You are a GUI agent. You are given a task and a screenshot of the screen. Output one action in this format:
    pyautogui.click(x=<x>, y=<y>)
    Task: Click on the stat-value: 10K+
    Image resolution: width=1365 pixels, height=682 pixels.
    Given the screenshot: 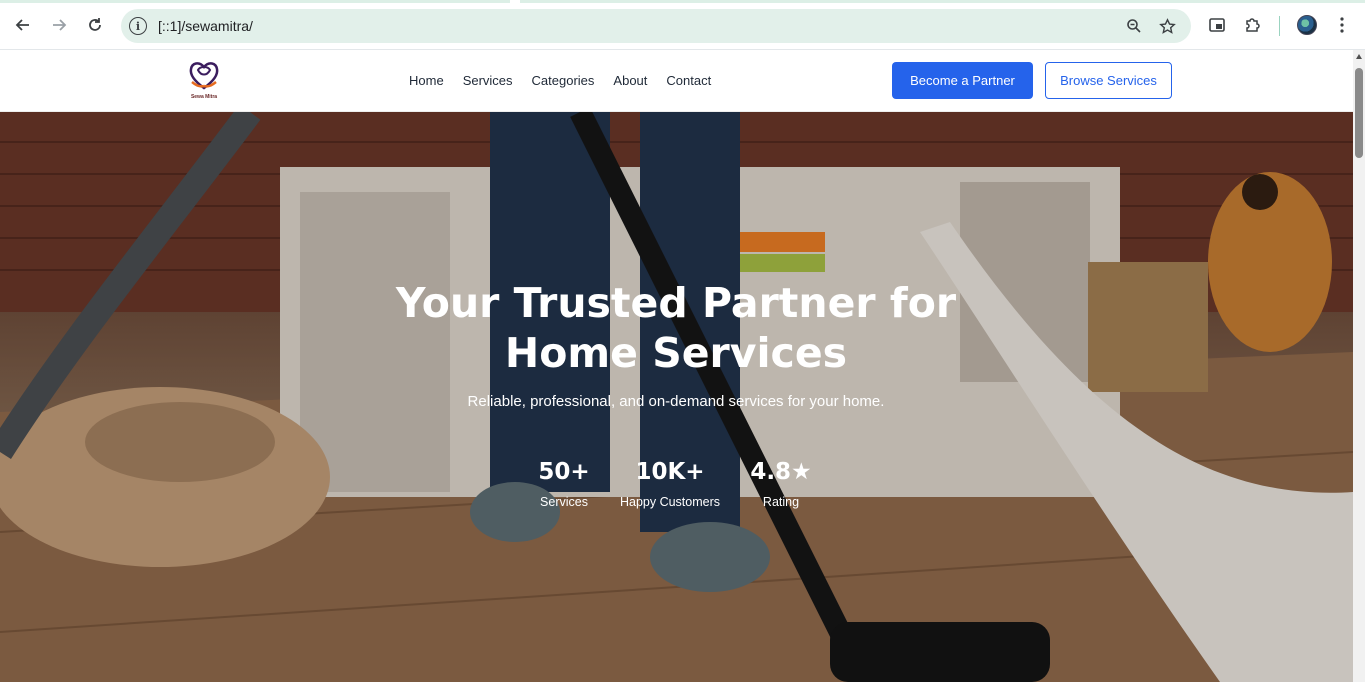 What is the action you would take?
    pyautogui.click(x=670, y=472)
    